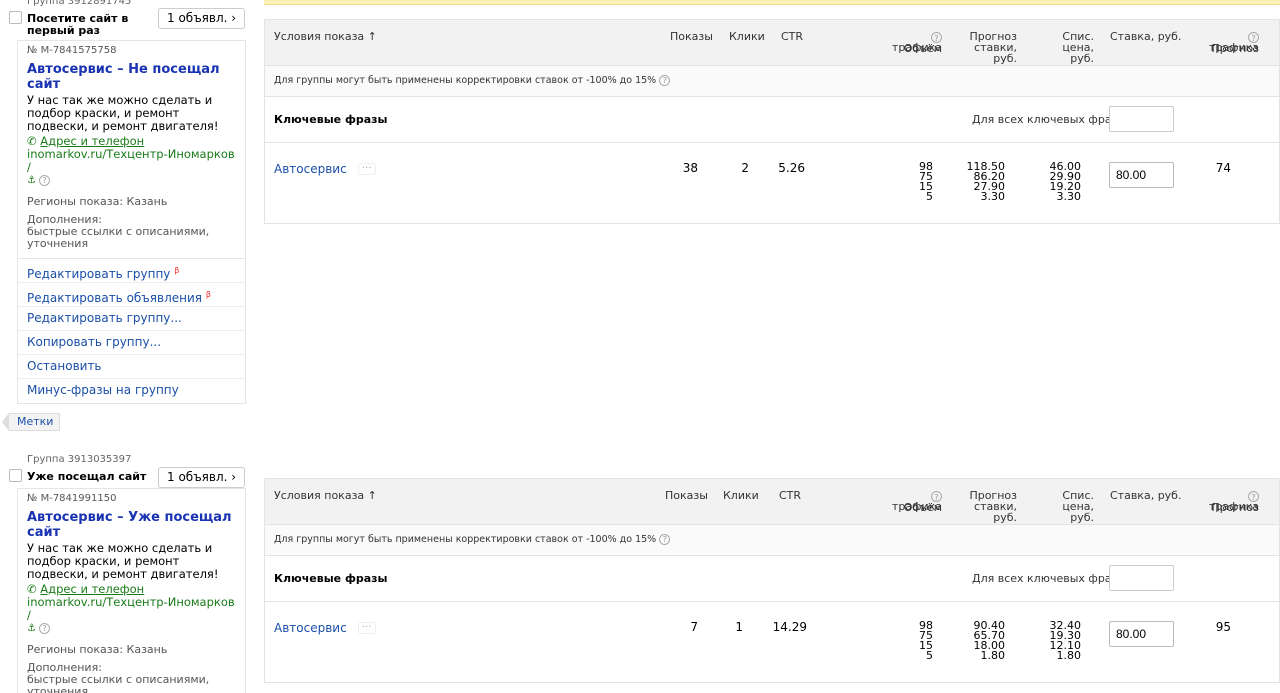 Image resolution: width=1280 pixels, height=693 pixels. What do you see at coordinates (789, 627) in the screenshot?
I see `ctr-value: 14.29` at bounding box center [789, 627].